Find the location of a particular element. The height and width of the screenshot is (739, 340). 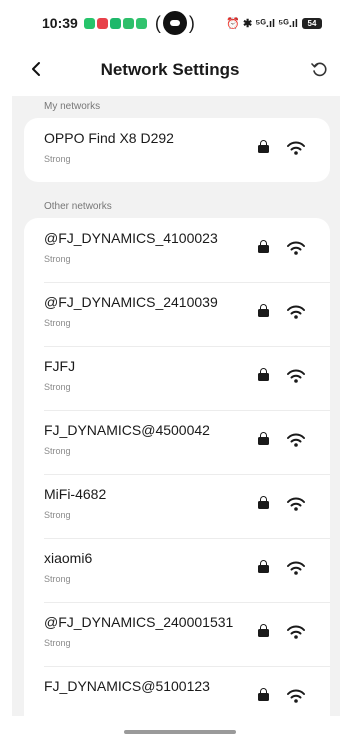

section-label-other-networks: Other networks is located at coordinates (78, 206).